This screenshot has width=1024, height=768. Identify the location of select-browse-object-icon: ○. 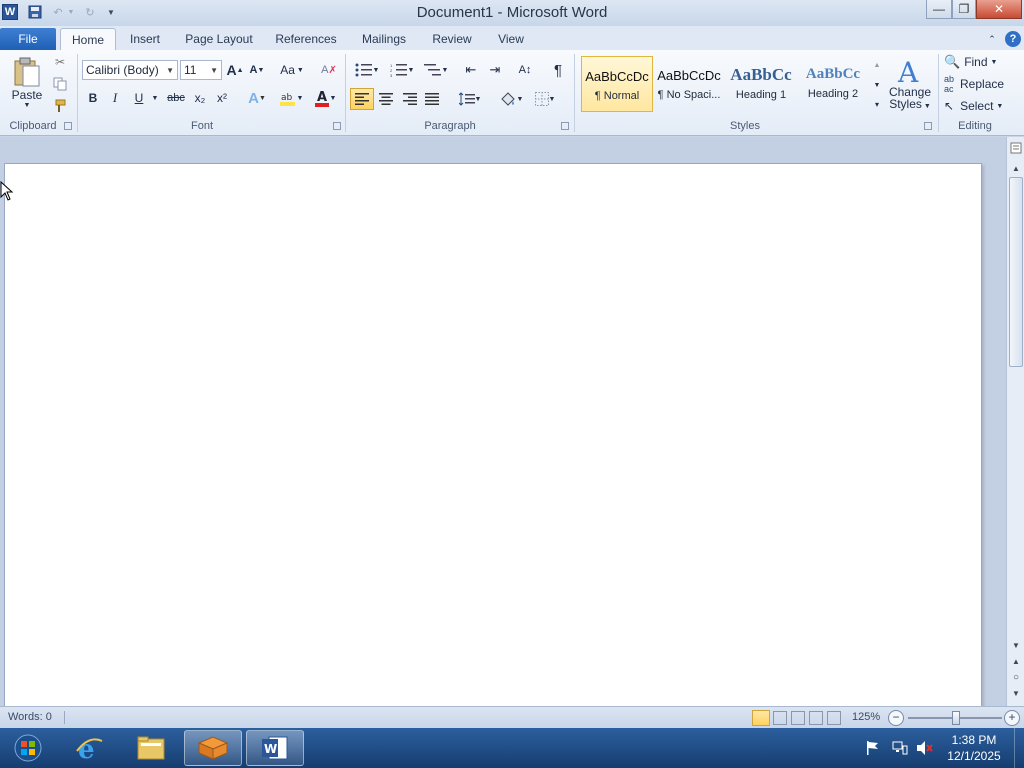
(1016, 677).